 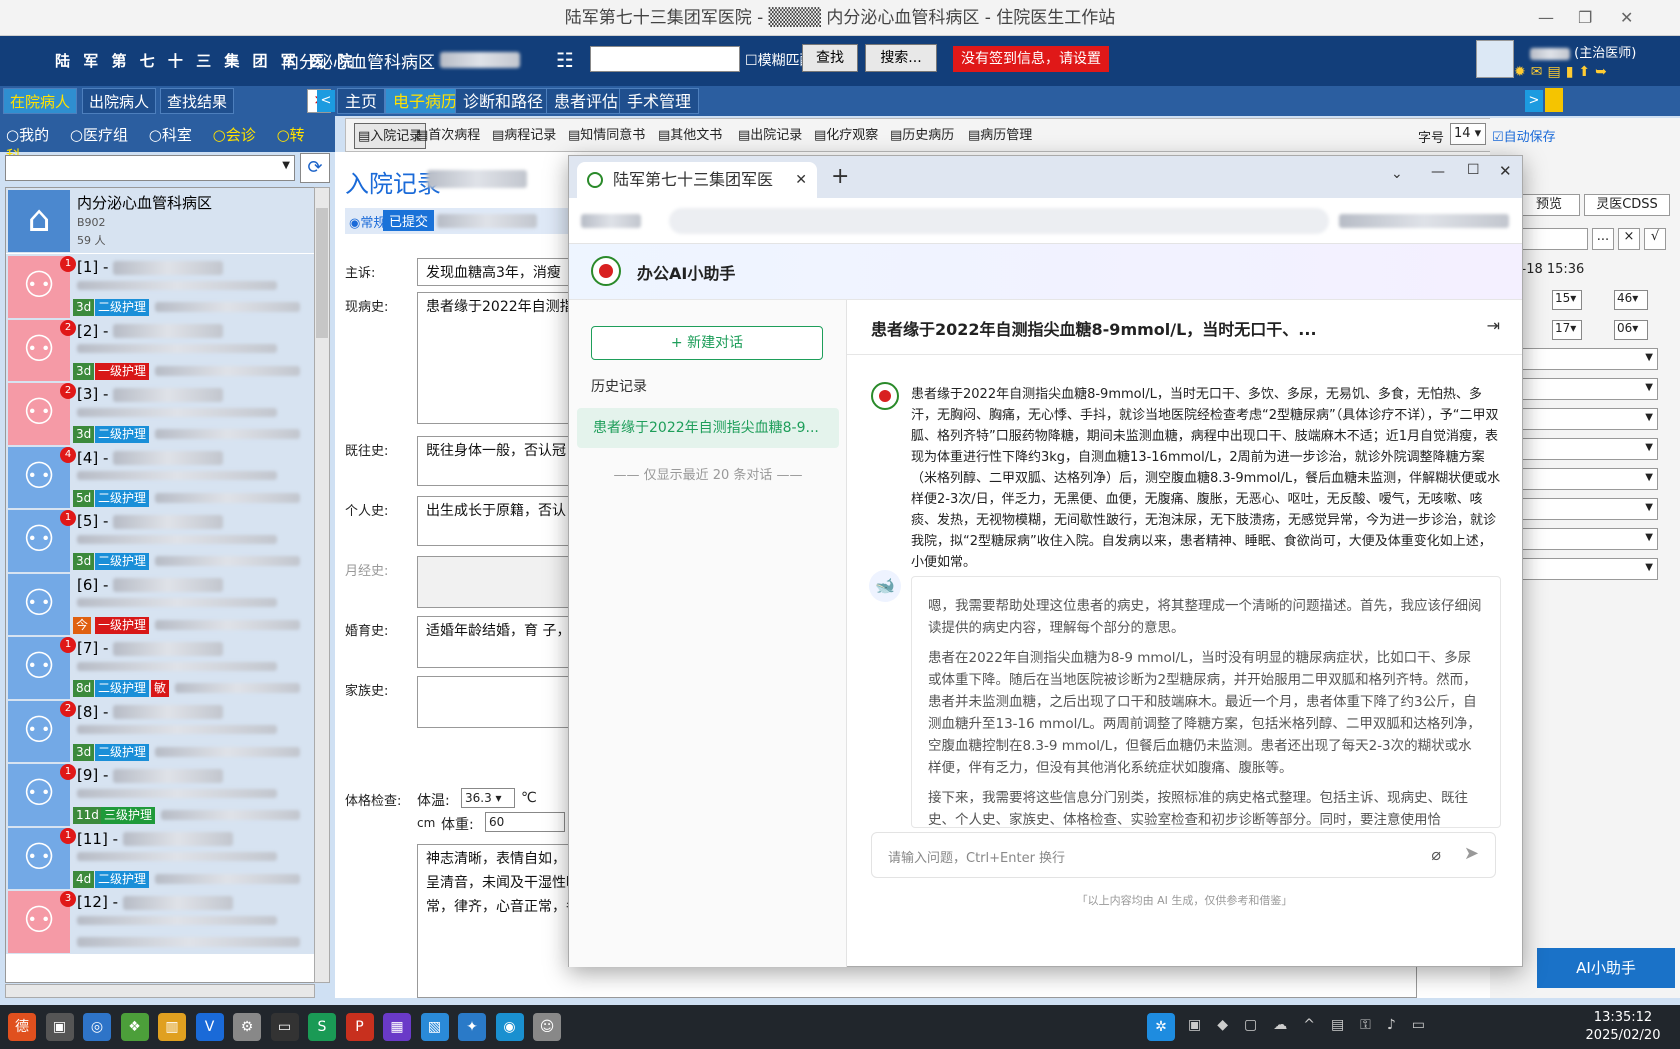 I want to click on clock: 13:35:12 2025/02/20, so click(x=1623, y=1027).